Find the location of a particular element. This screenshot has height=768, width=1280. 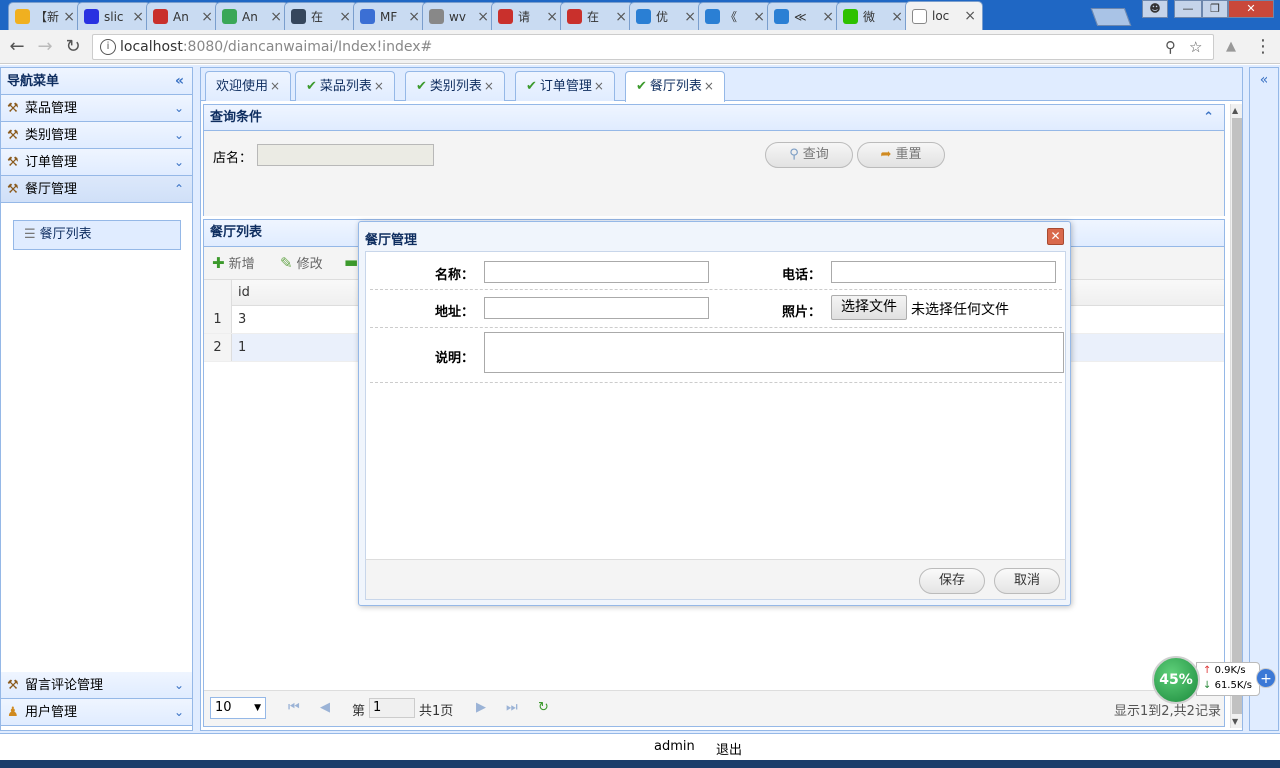

sidebar-item-restaurants: ⚒ 餐厅管理 ⌃ is located at coordinates (96, 189).